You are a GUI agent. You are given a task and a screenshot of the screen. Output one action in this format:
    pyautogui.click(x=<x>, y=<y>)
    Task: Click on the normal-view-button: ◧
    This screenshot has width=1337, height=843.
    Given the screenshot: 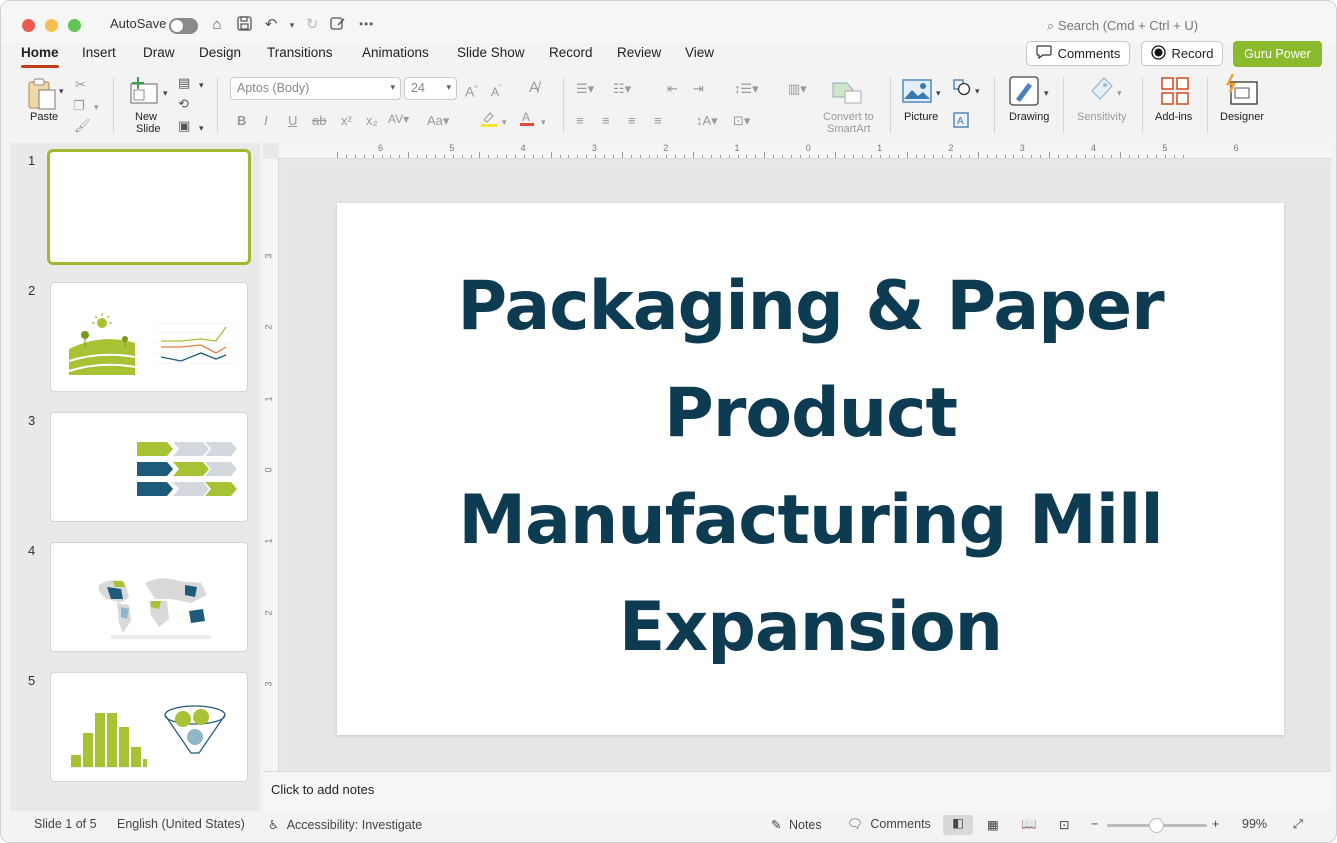 What is the action you would take?
    pyautogui.click(x=958, y=825)
    